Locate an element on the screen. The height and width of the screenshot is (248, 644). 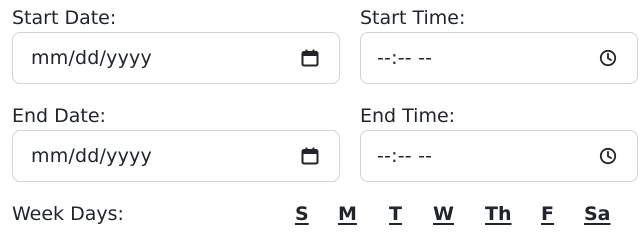
end-date-input: mm/dd/yyyy is located at coordinates (176, 156).